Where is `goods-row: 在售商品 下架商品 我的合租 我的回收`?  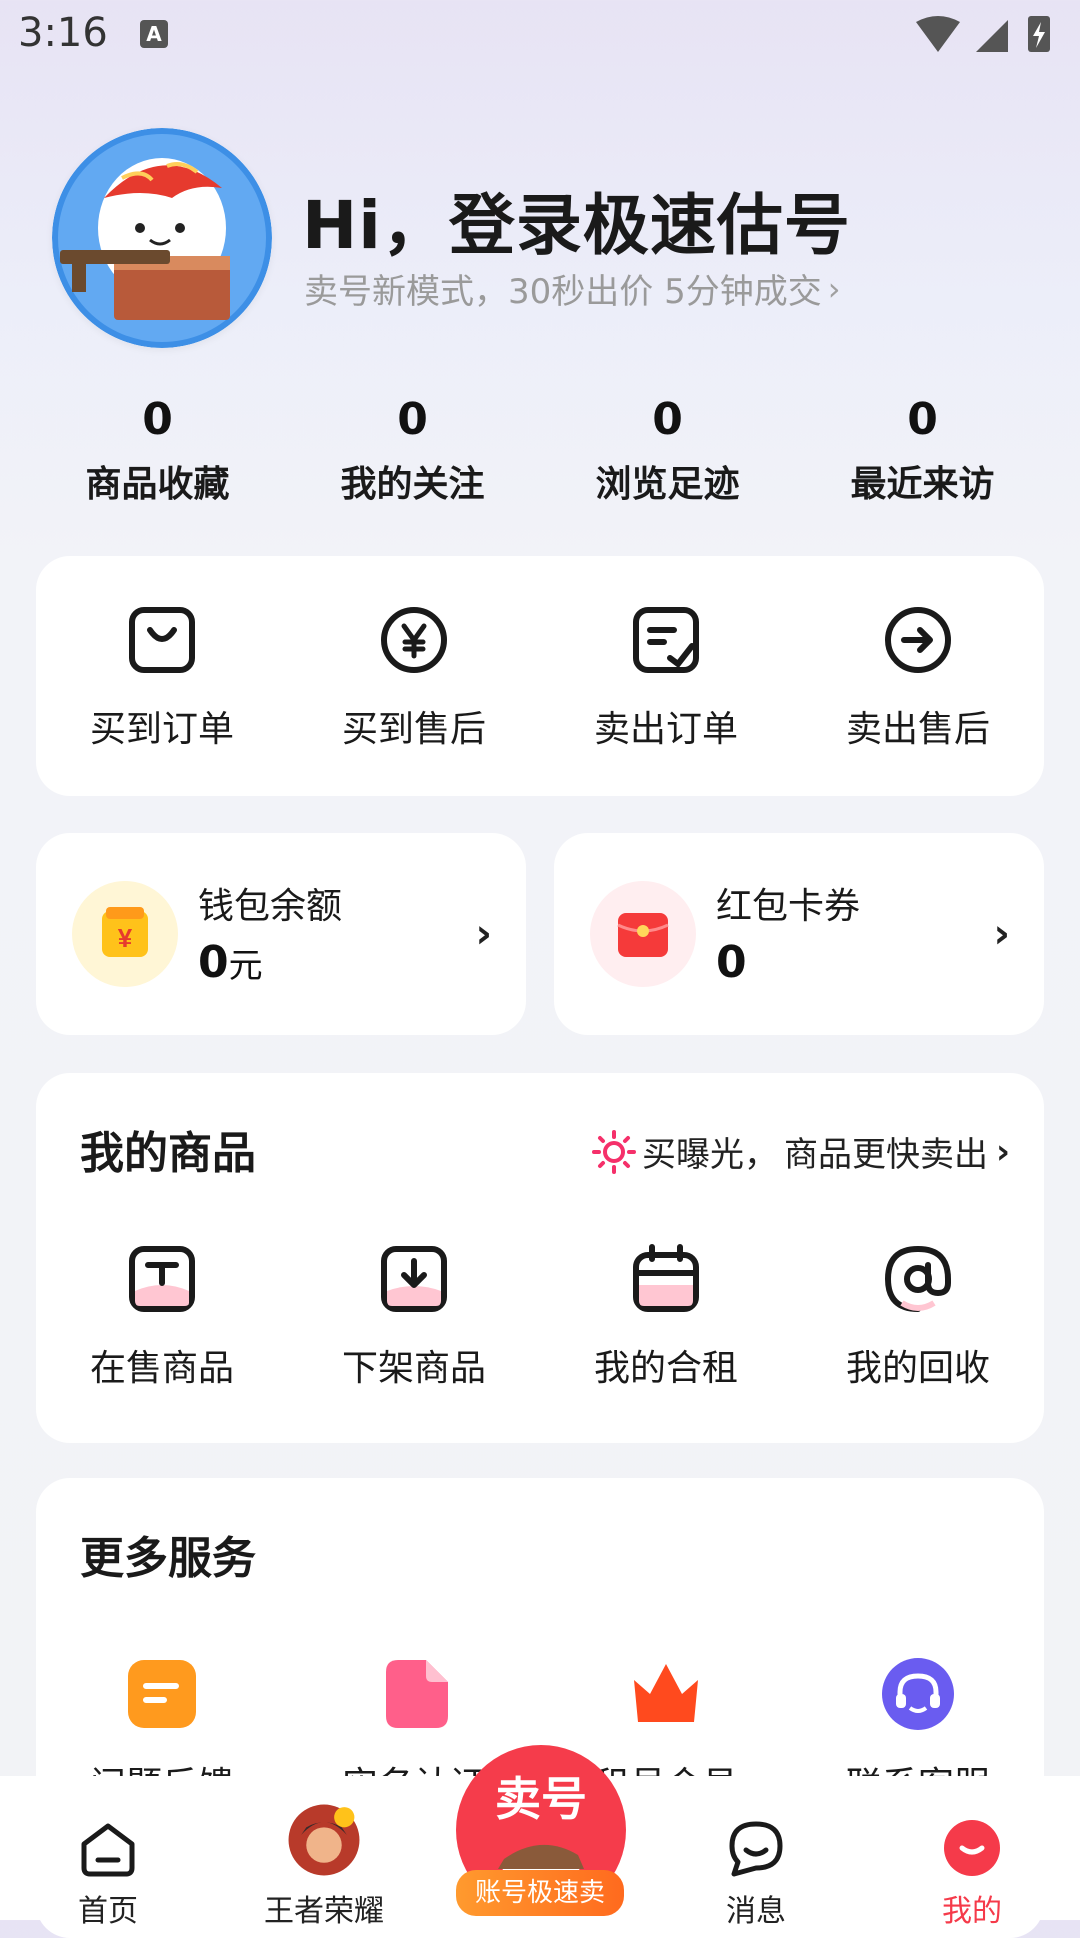 goods-row: 在售商品 下架商品 我的合租 我的回收 is located at coordinates (540, 1317).